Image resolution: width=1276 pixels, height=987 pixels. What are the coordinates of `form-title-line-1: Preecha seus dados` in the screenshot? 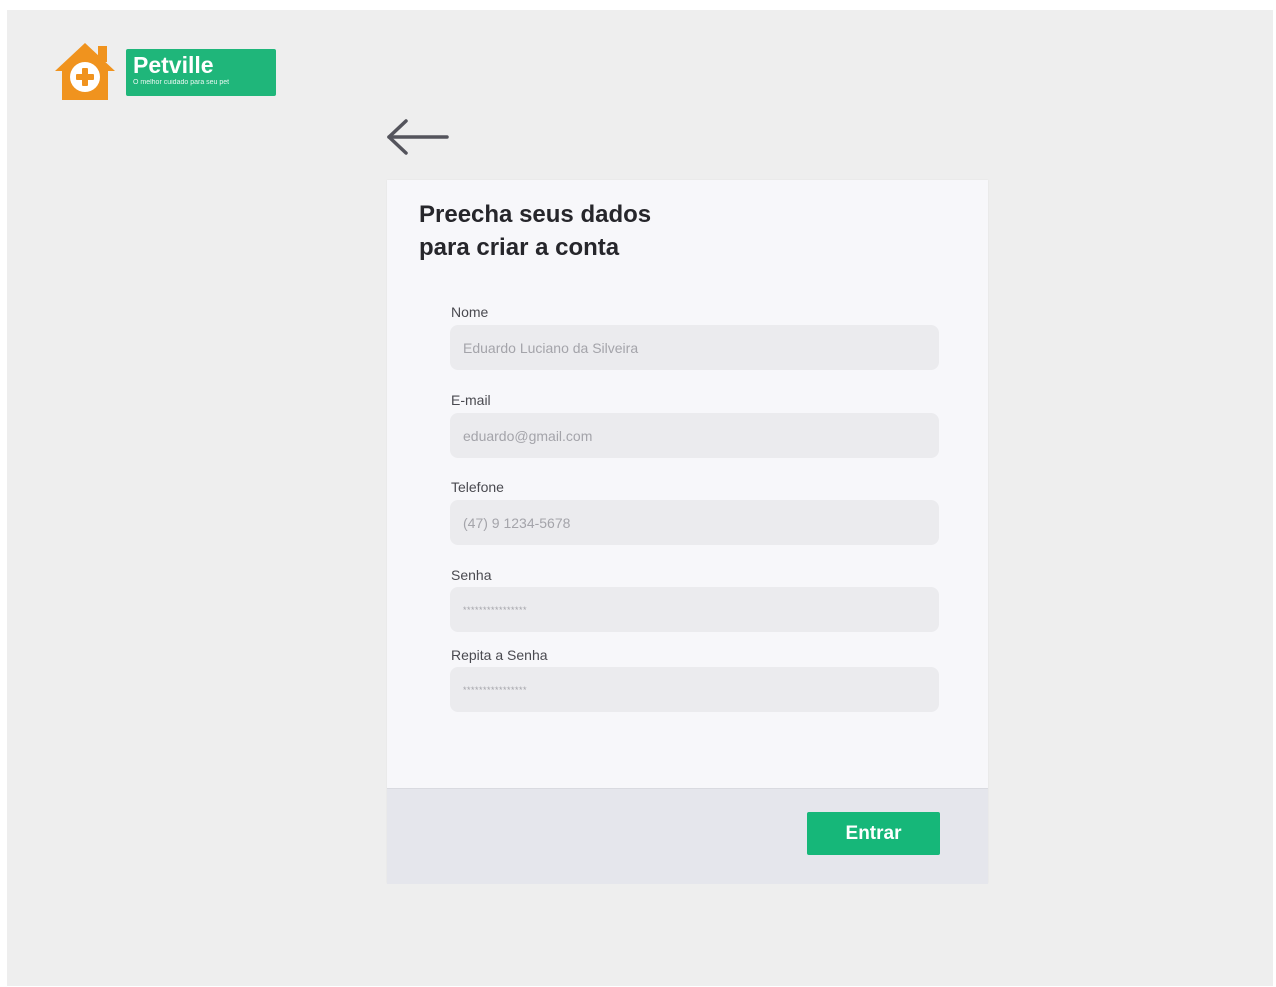 It's located at (535, 214).